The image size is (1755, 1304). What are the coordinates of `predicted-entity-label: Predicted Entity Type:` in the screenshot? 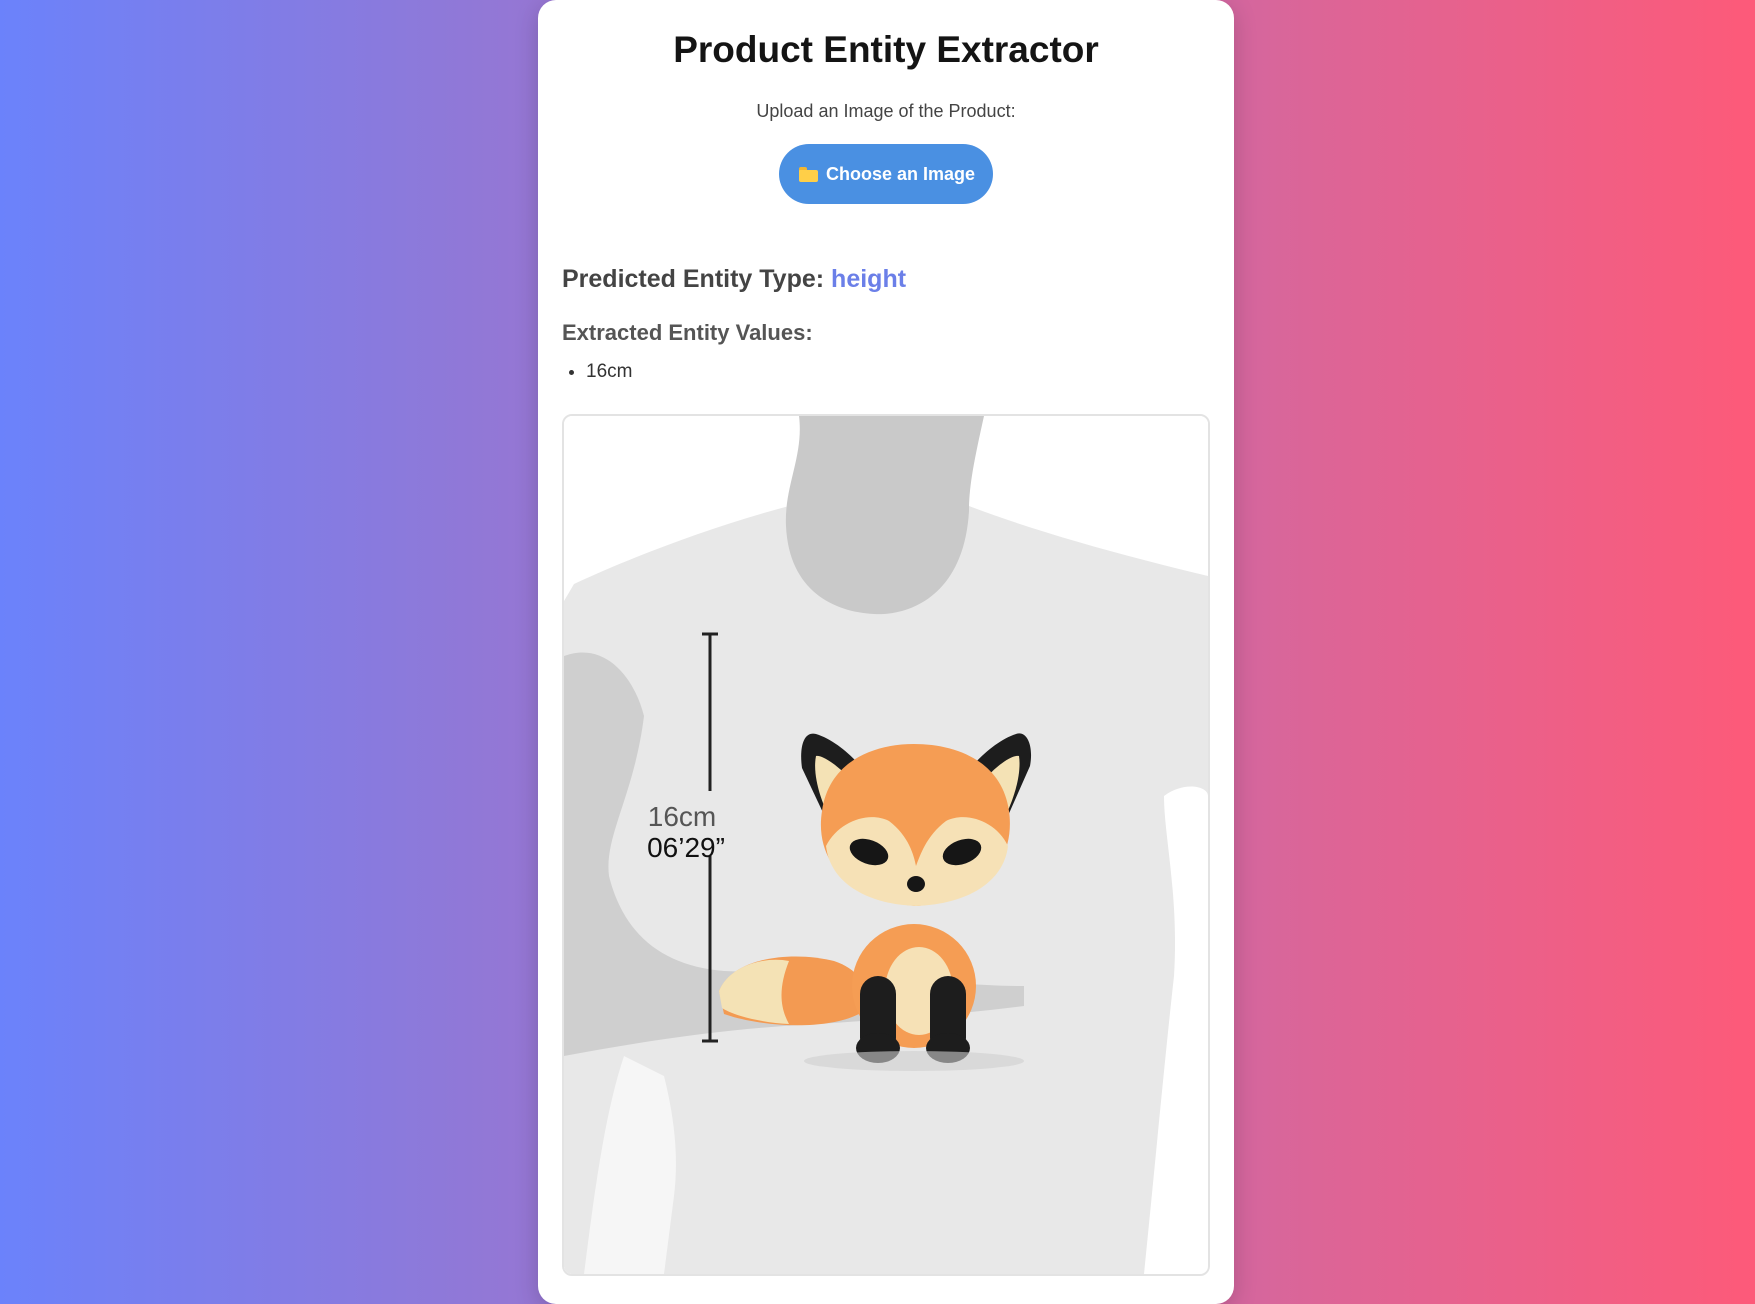 It's located at (693, 279).